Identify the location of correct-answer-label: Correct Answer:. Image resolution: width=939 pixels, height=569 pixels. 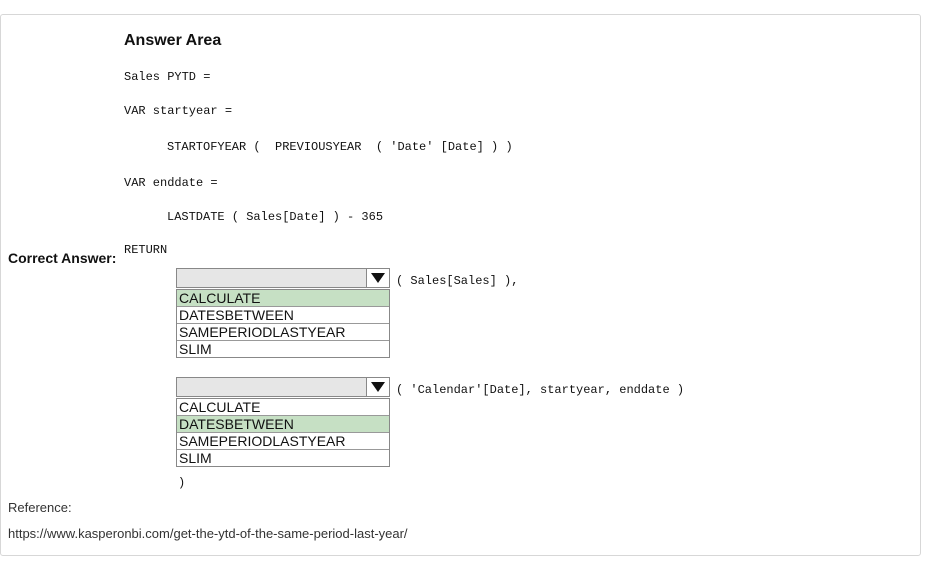
(62, 258).